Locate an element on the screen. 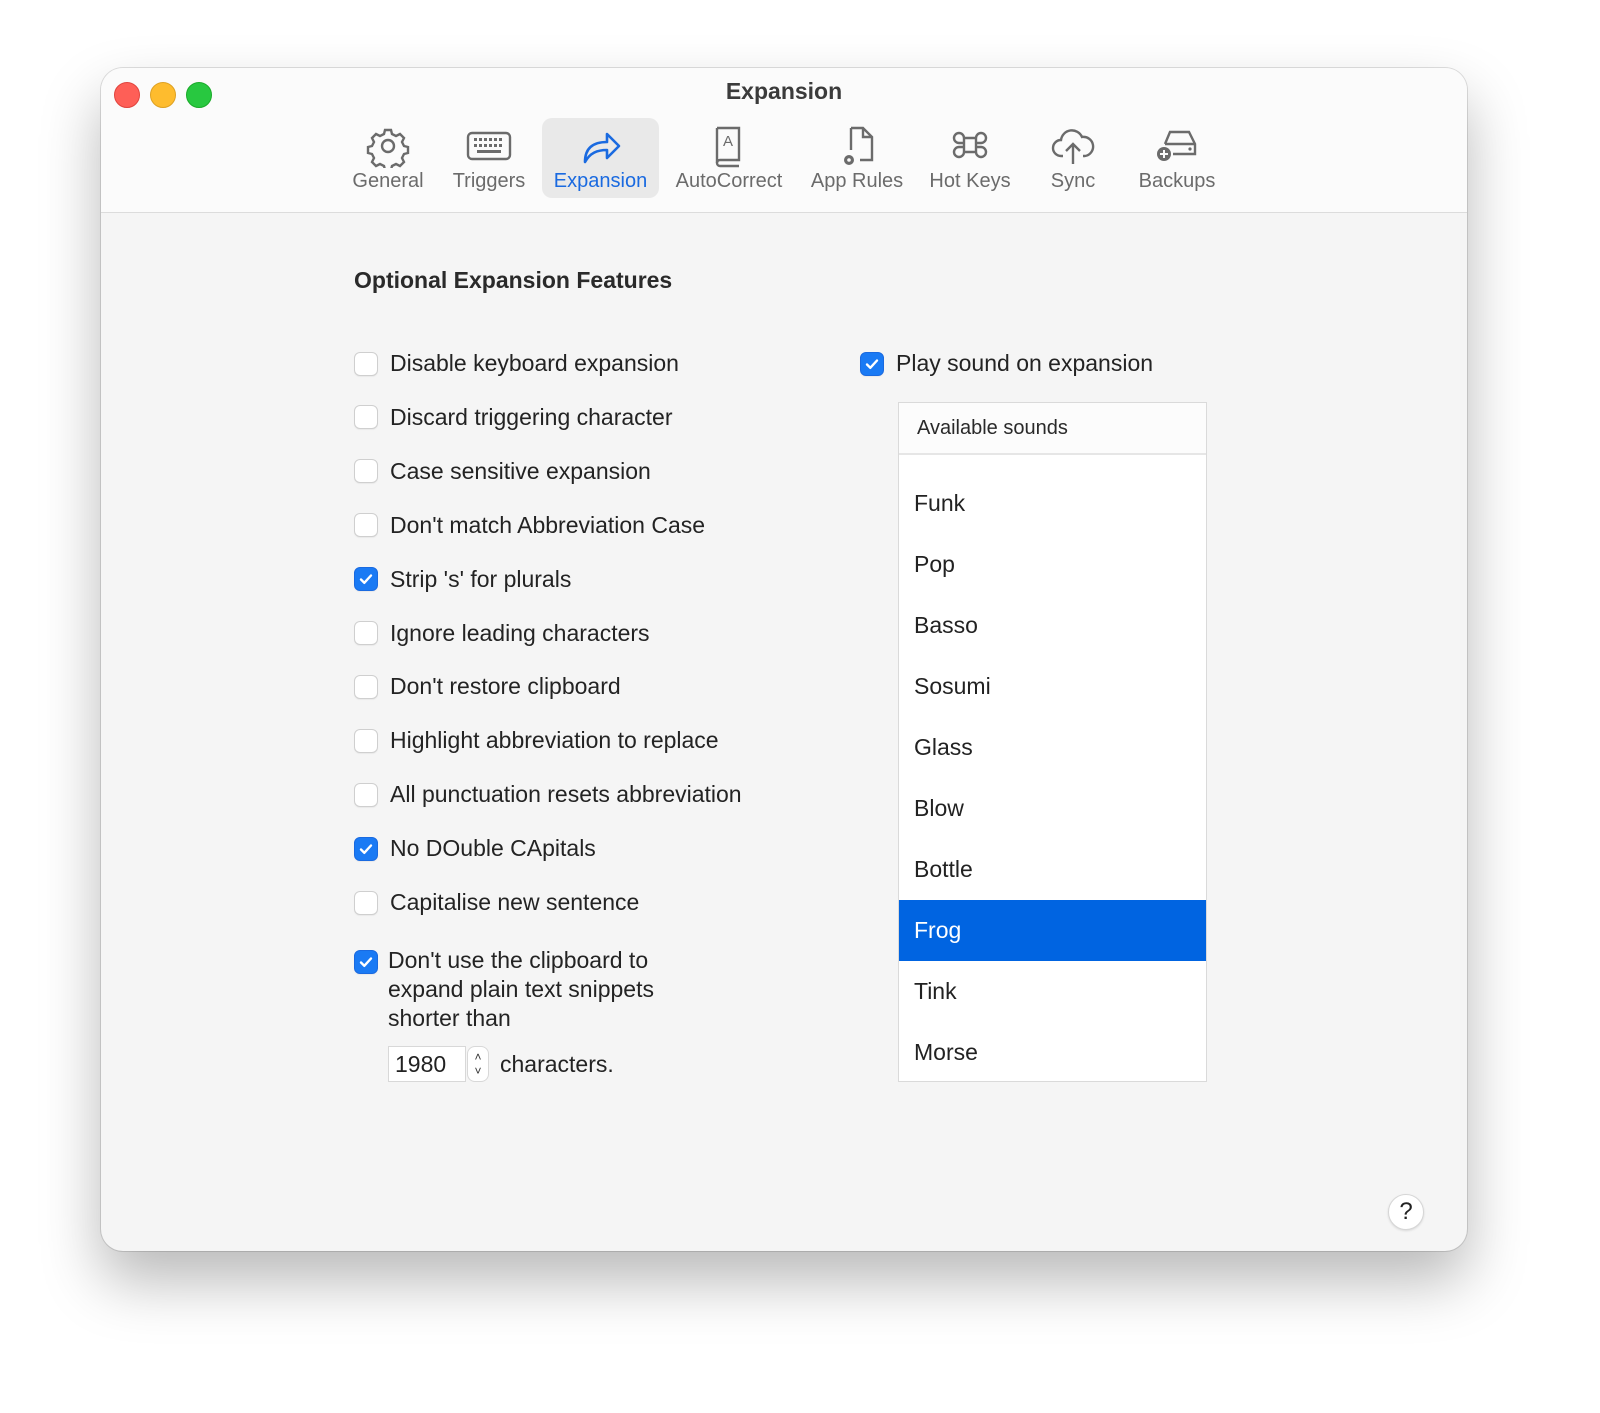 The width and height of the screenshot is (1600, 1413). tab-label: General is located at coordinates (388, 181).